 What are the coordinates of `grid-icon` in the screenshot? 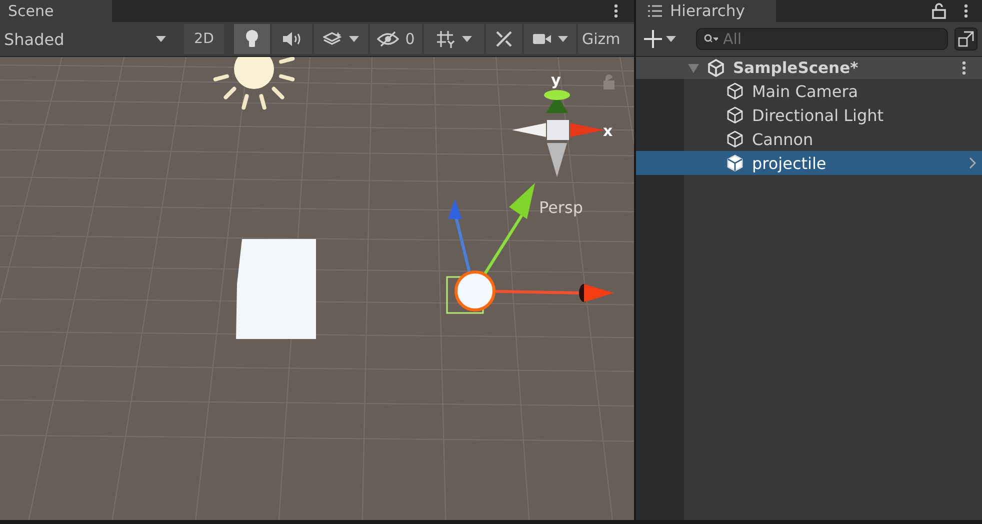 It's located at (446, 39).